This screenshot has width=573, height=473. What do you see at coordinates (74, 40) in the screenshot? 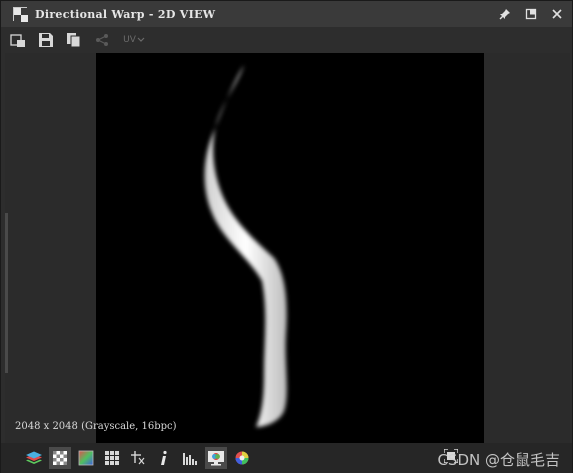
I see `copy-icon` at bounding box center [74, 40].